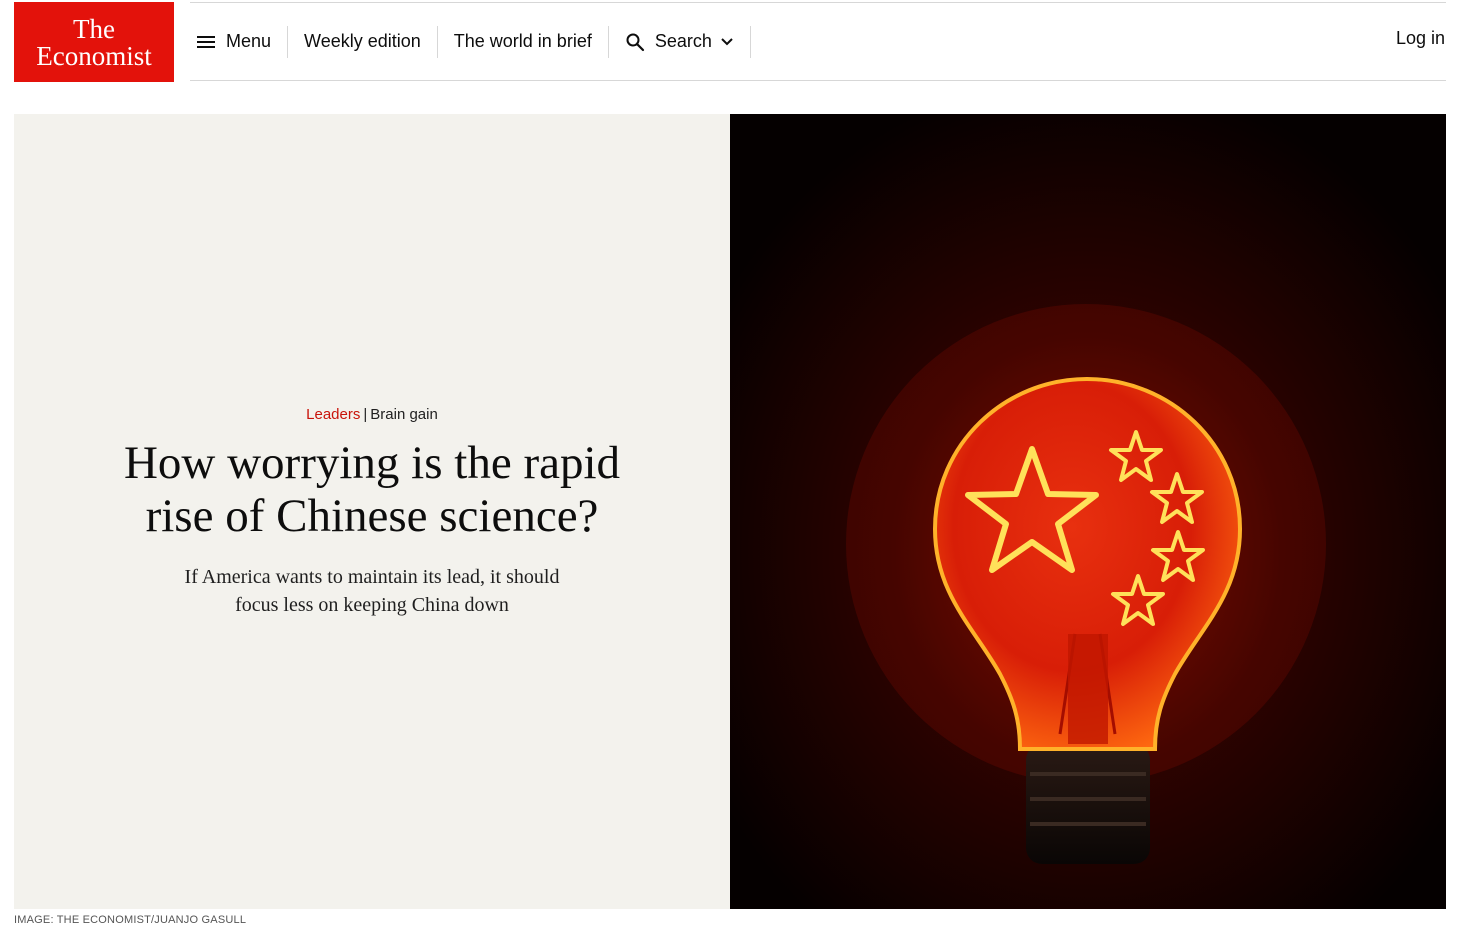 This screenshot has width=1462, height=931. What do you see at coordinates (404, 414) in the screenshot?
I see `flytitle: Brain gain` at bounding box center [404, 414].